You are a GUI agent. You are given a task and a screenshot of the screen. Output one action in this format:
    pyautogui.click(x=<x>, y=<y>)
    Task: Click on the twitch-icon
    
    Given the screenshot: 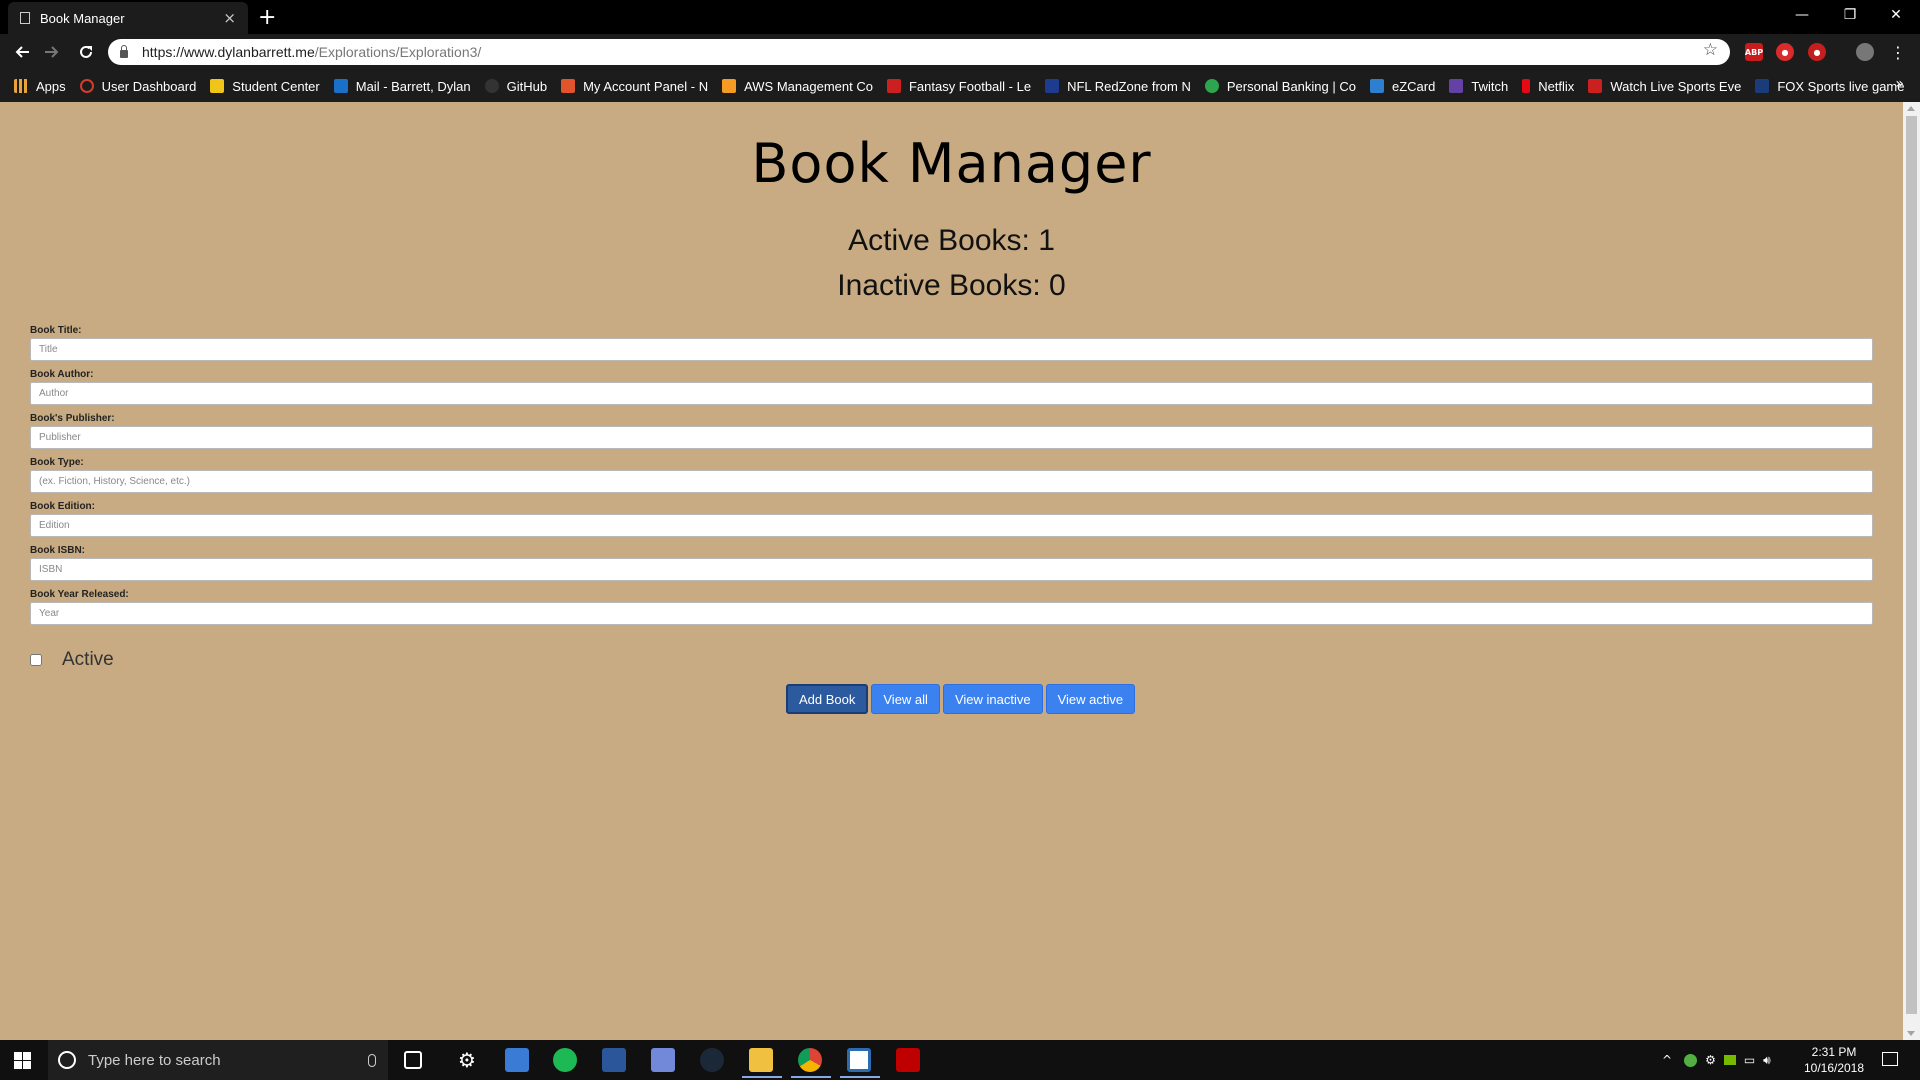 What is the action you would take?
    pyautogui.click(x=1456, y=86)
    